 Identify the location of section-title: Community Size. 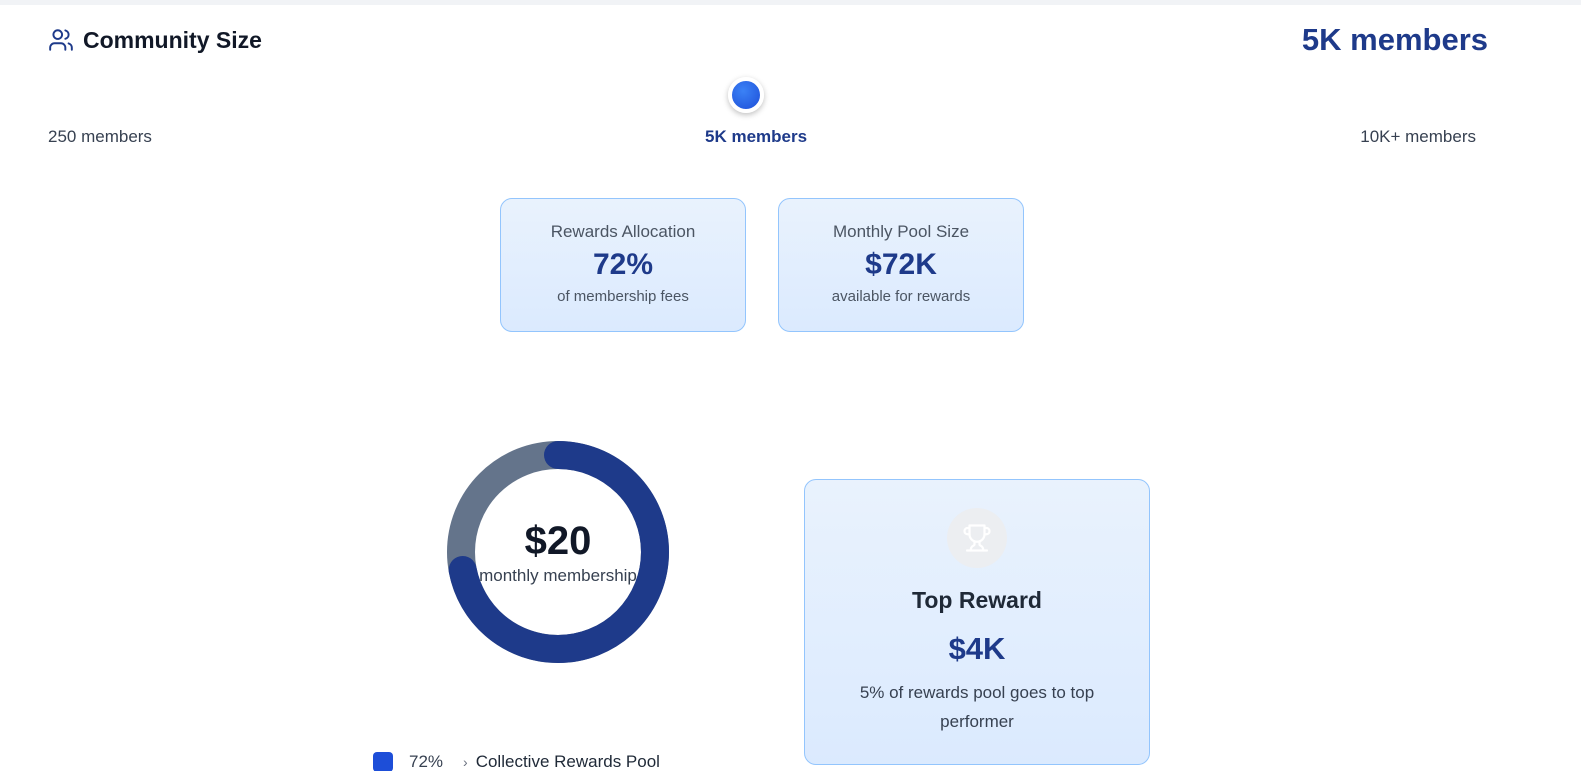
(172, 39).